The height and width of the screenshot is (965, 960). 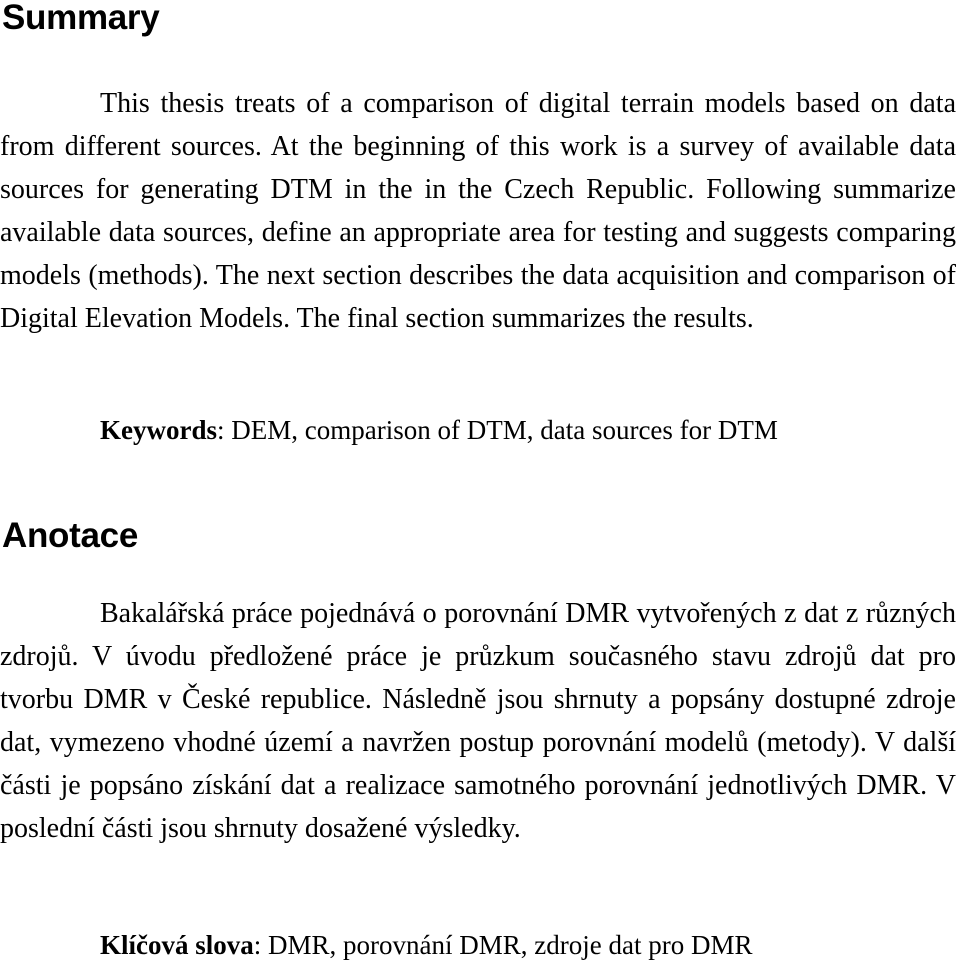 What do you see at coordinates (177, 945) in the screenshot?
I see `anotace-keywords-label: Klíčová slova` at bounding box center [177, 945].